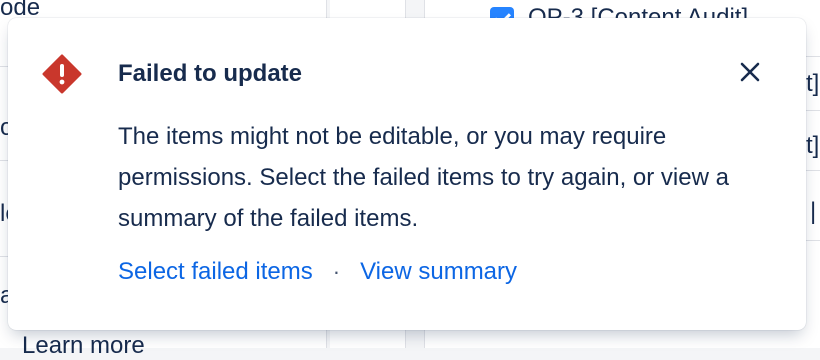 The width and height of the screenshot is (820, 360). I want to click on learn-more-link: Learn more, so click(83, 346).